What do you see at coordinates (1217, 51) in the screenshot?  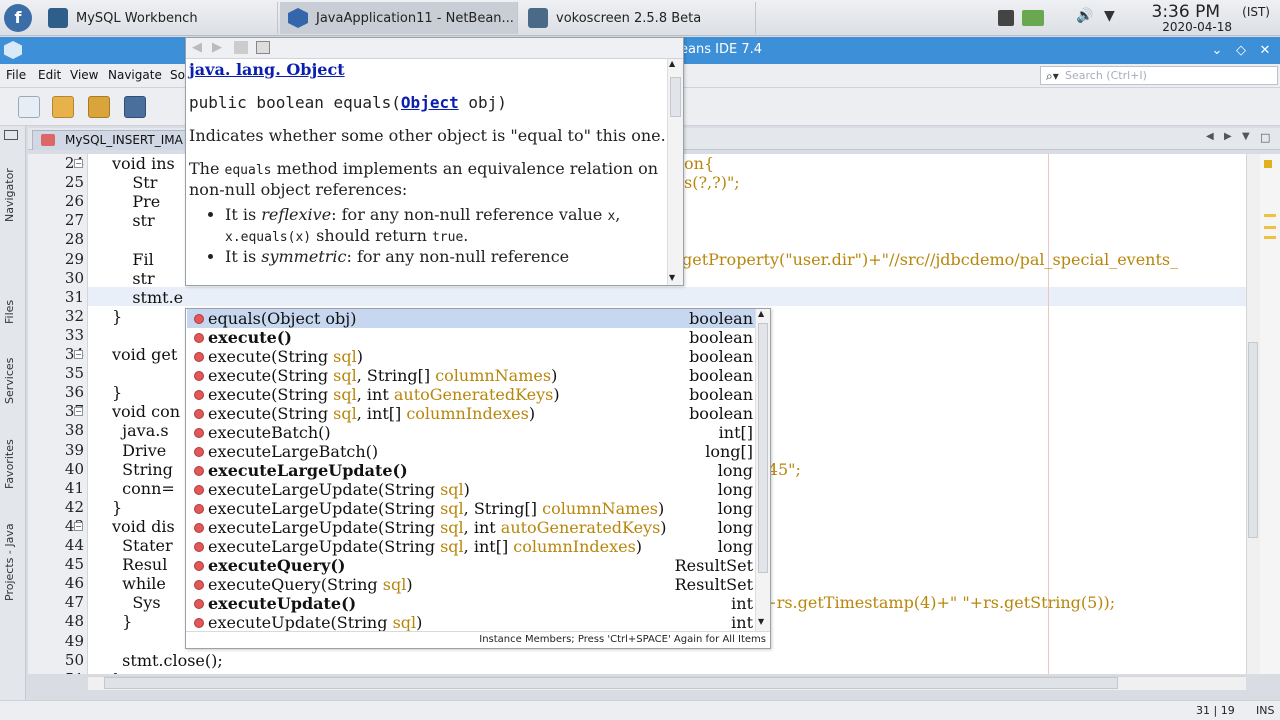 I see `minimize-icon: ⌄` at bounding box center [1217, 51].